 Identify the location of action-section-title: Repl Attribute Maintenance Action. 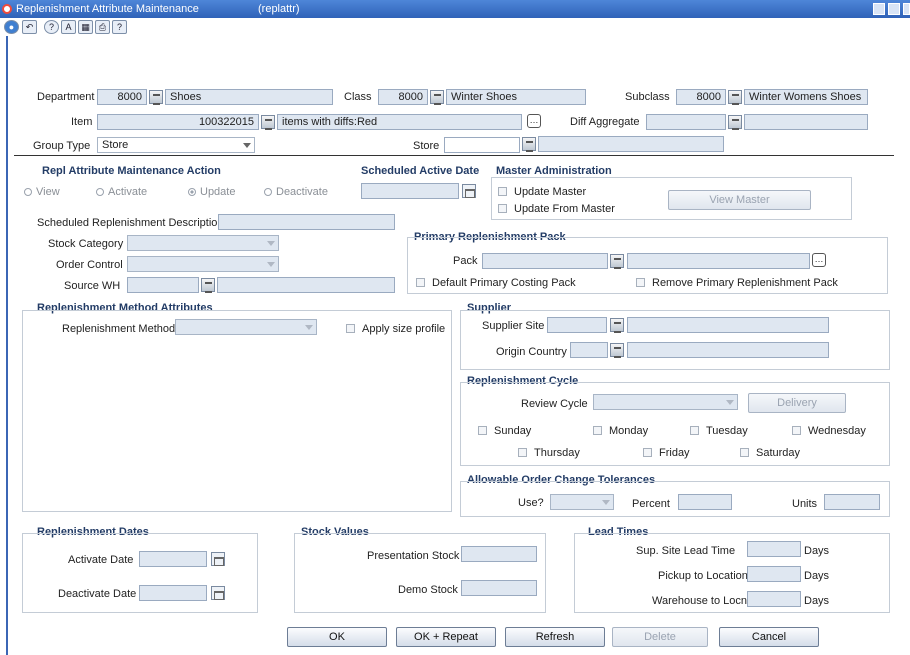
(131, 171).